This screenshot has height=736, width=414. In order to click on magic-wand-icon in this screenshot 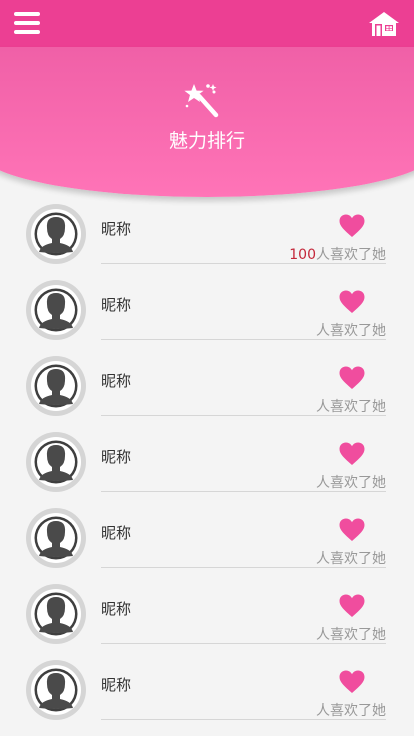, I will do `click(201, 101)`.